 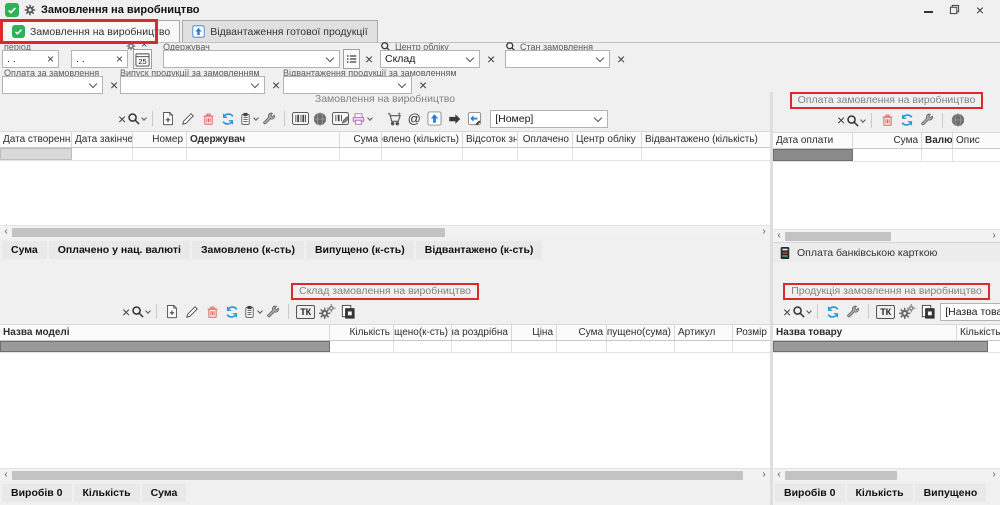 I want to click on orders-hscrollbar: ‹ ›, so click(x=385, y=231).